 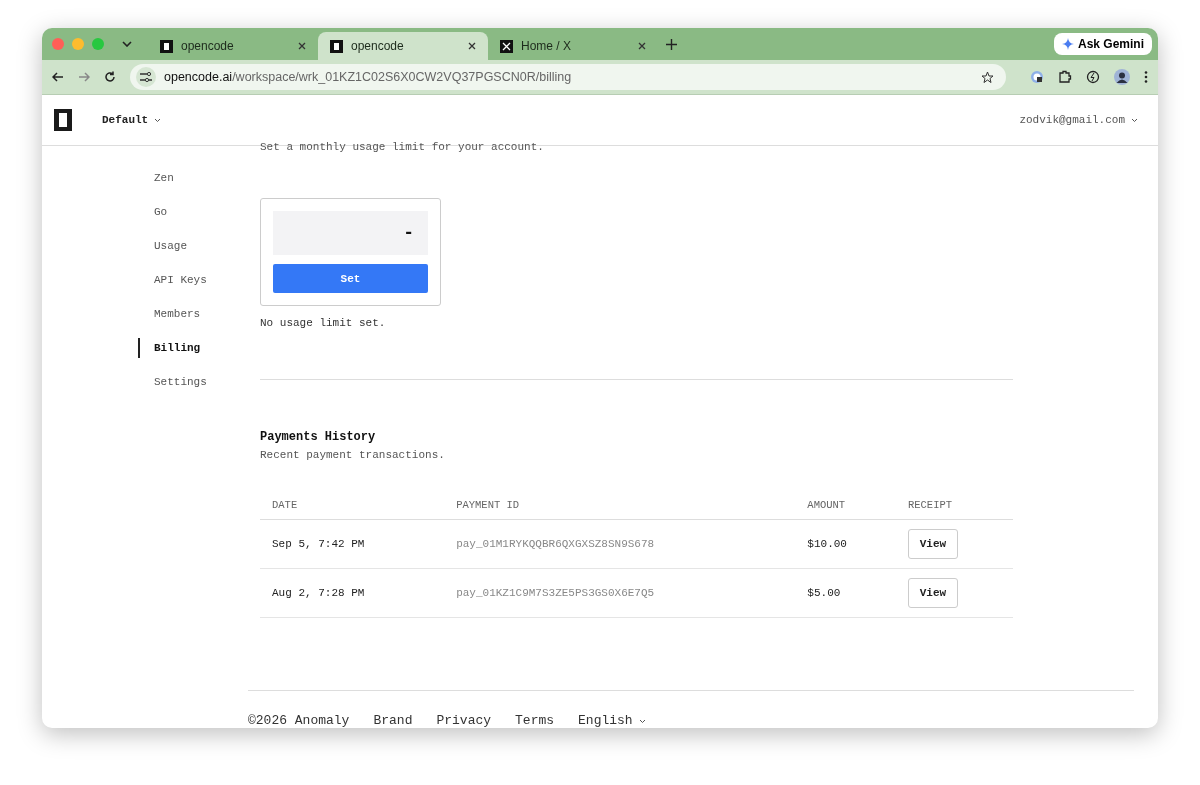 What do you see at coordinates (1102, 44) in the screenshot?
I see `gemini-button: Ask Gemini` at bounding box center [1102, 44].